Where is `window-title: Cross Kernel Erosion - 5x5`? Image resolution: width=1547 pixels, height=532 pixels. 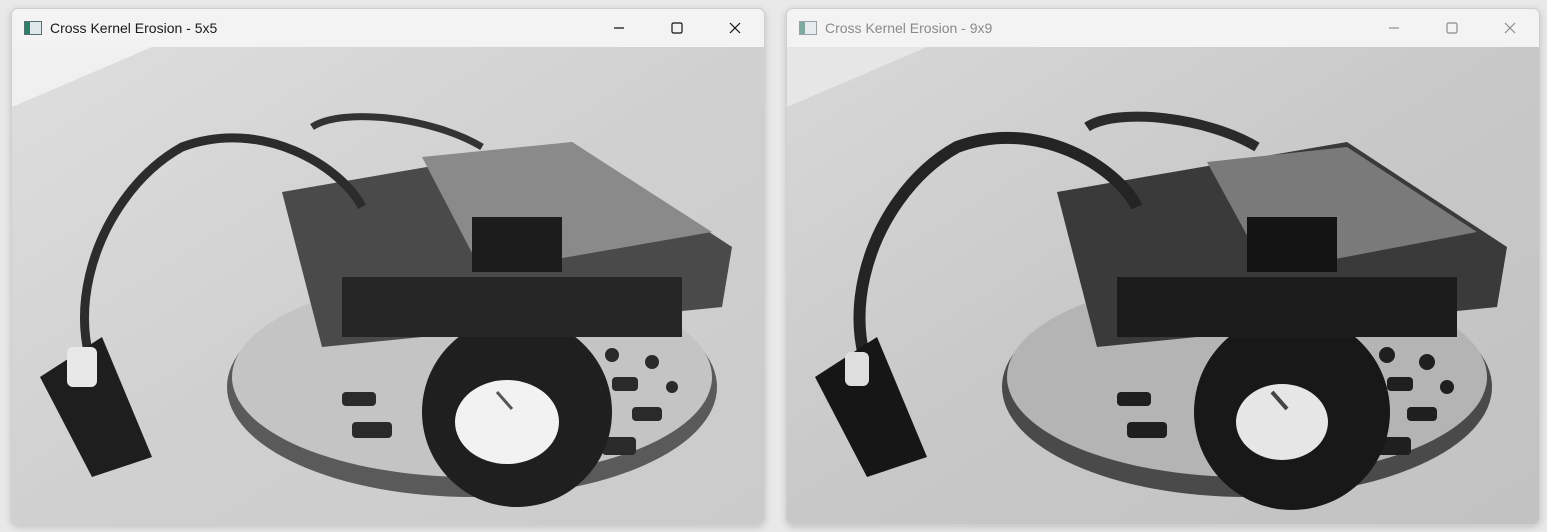 window-title: Cross Kernel Erosion - 5x5 is located at coordinates (134, 28).